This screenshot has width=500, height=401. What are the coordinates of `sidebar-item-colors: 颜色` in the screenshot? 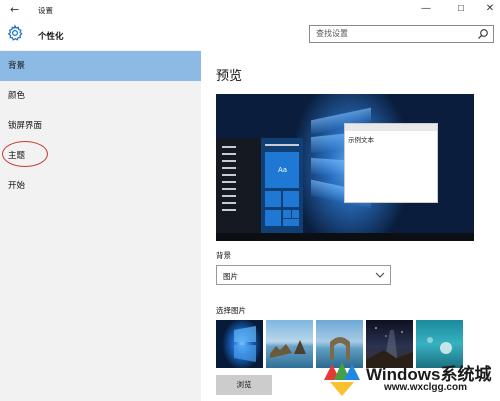 It's located at (100, 96).